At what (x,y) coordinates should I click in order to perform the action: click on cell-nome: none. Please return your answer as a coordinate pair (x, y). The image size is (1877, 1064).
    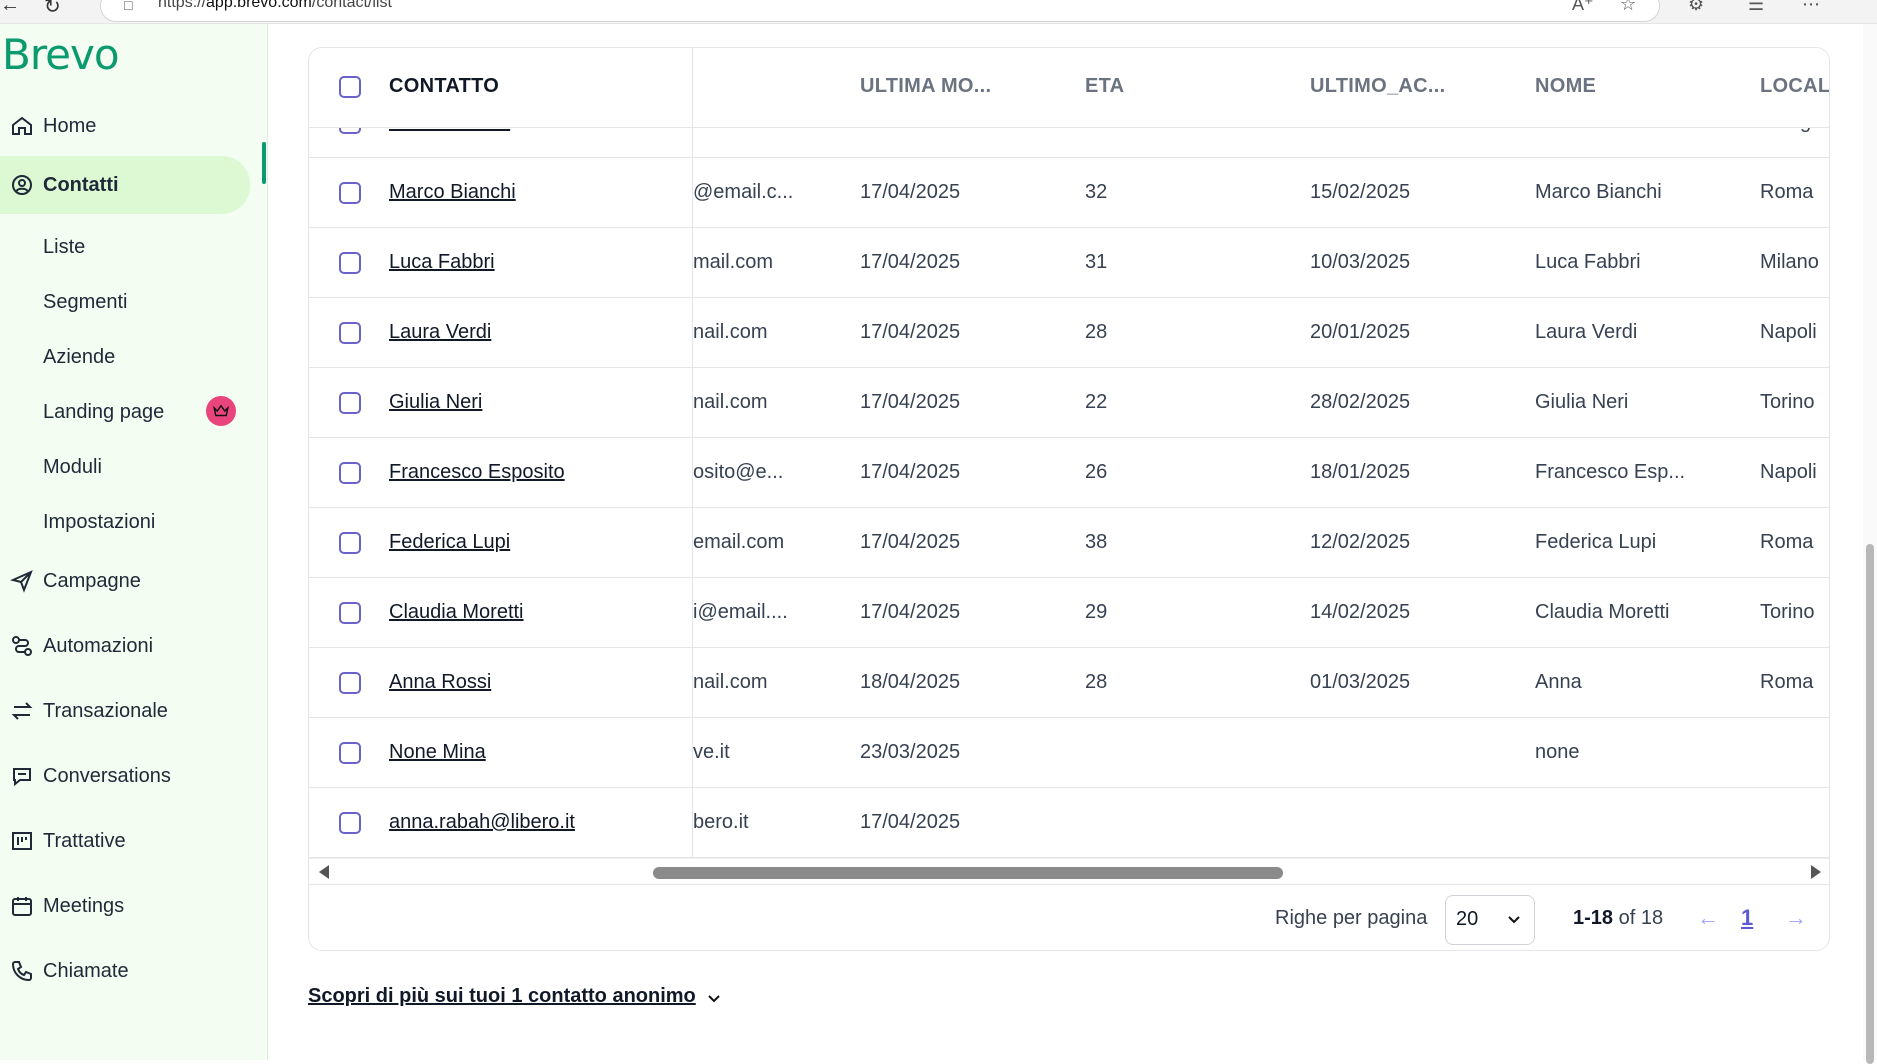
    Looking at the image, I should click on (1557, 752).